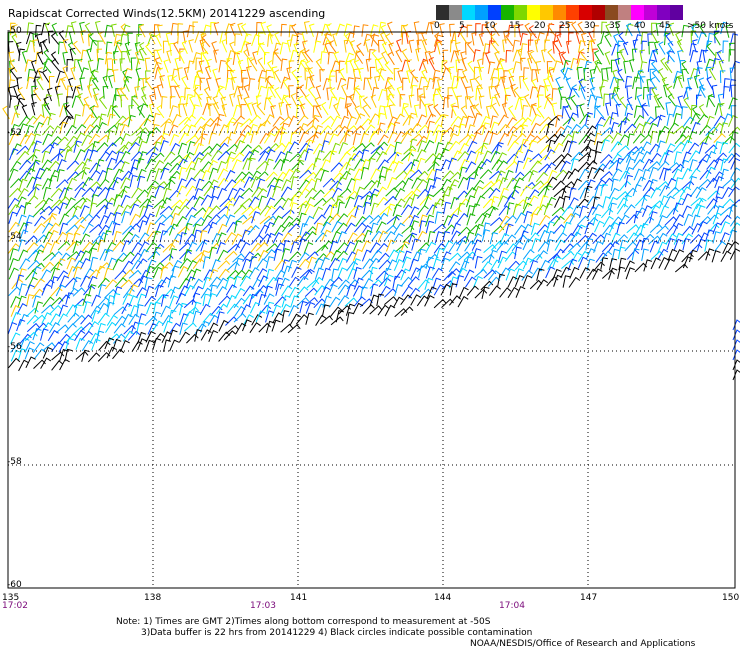  I want to click on legend-label: 15, so click(515, 26).